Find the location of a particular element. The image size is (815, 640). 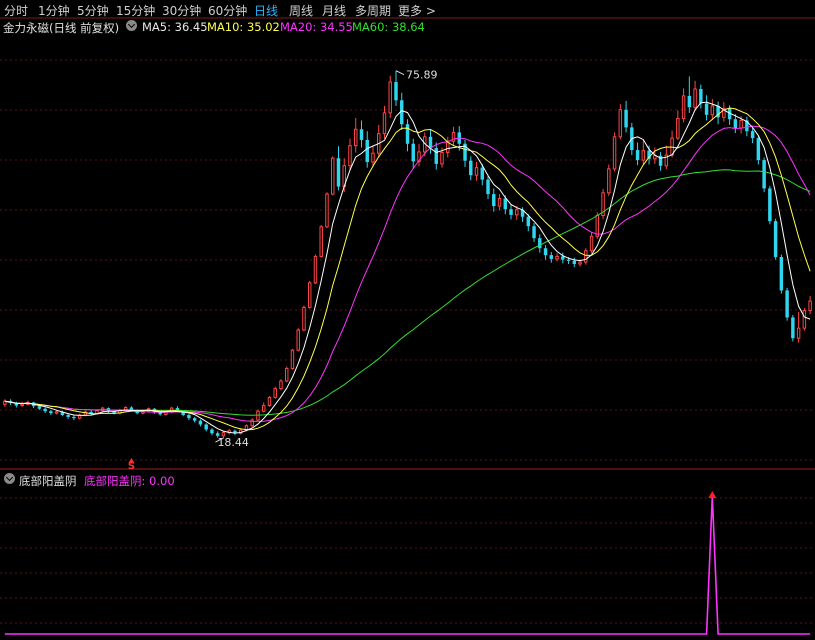

high-label: 75.89 is located at coordinates (422, 75).